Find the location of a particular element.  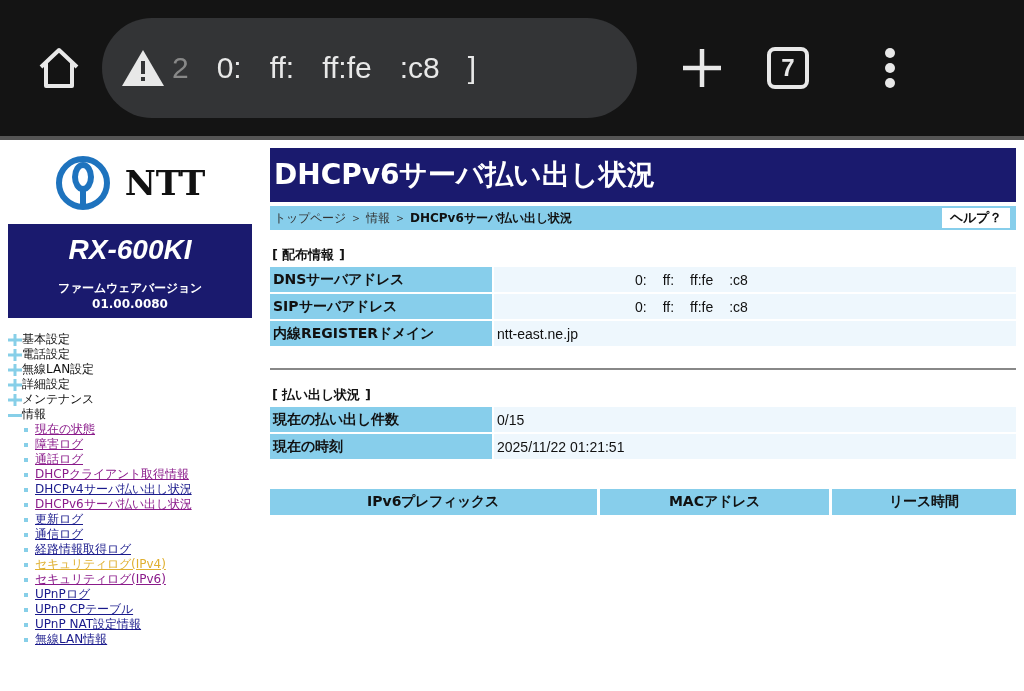

menu-link: 通話ログ is located at coordinates (59, 459).